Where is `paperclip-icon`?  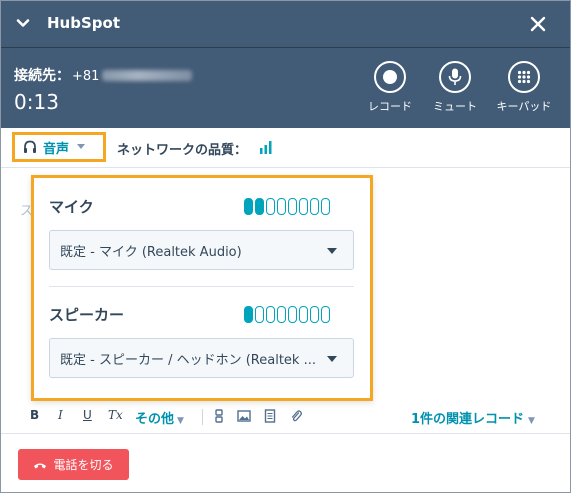
paperclip-icon is located at coordinates (296, 416).